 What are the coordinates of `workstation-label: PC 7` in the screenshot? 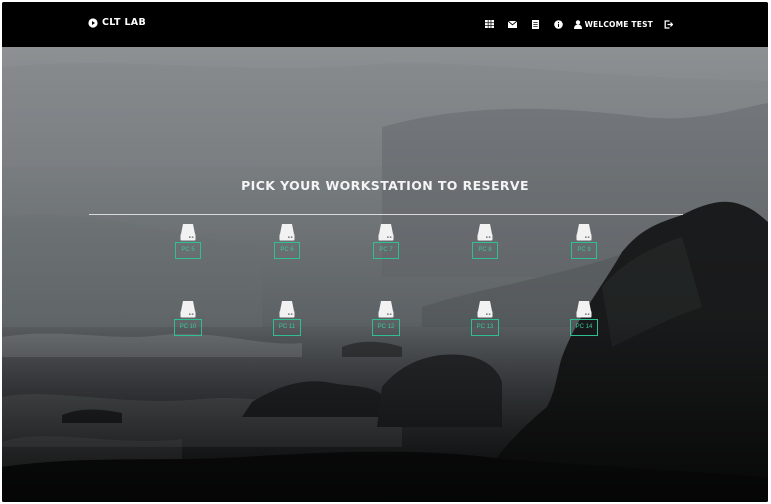 It's located at (386, 250).